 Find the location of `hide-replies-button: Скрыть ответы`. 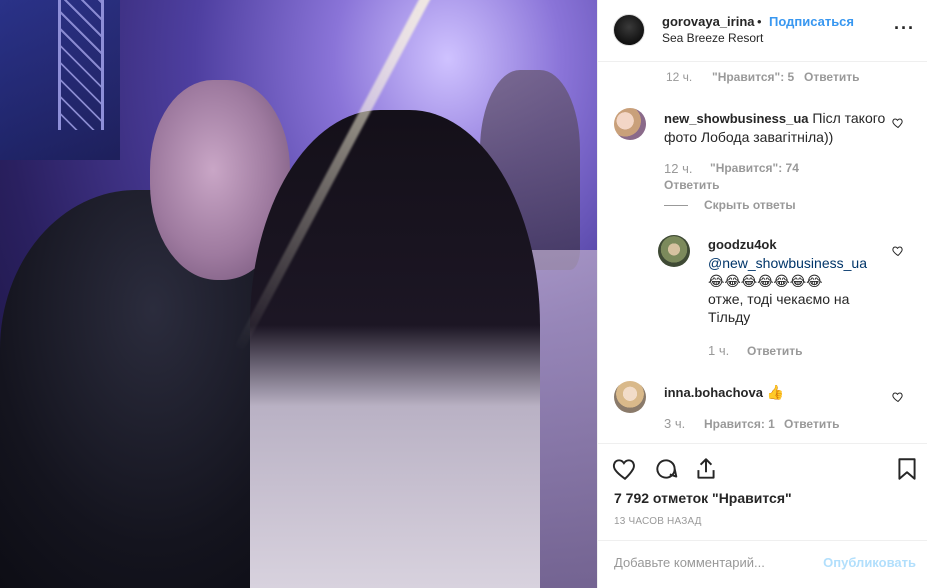

hide-replies-button: Скрыть ответы is located at coordinates (750, 205).